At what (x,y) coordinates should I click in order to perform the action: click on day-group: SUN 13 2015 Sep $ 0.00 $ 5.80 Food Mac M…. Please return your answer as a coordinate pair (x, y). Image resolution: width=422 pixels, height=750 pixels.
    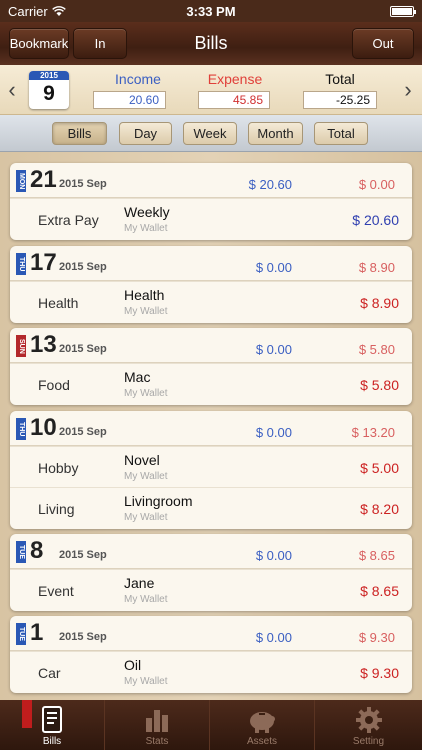
    Looking at the image, I should click on (211, 366).